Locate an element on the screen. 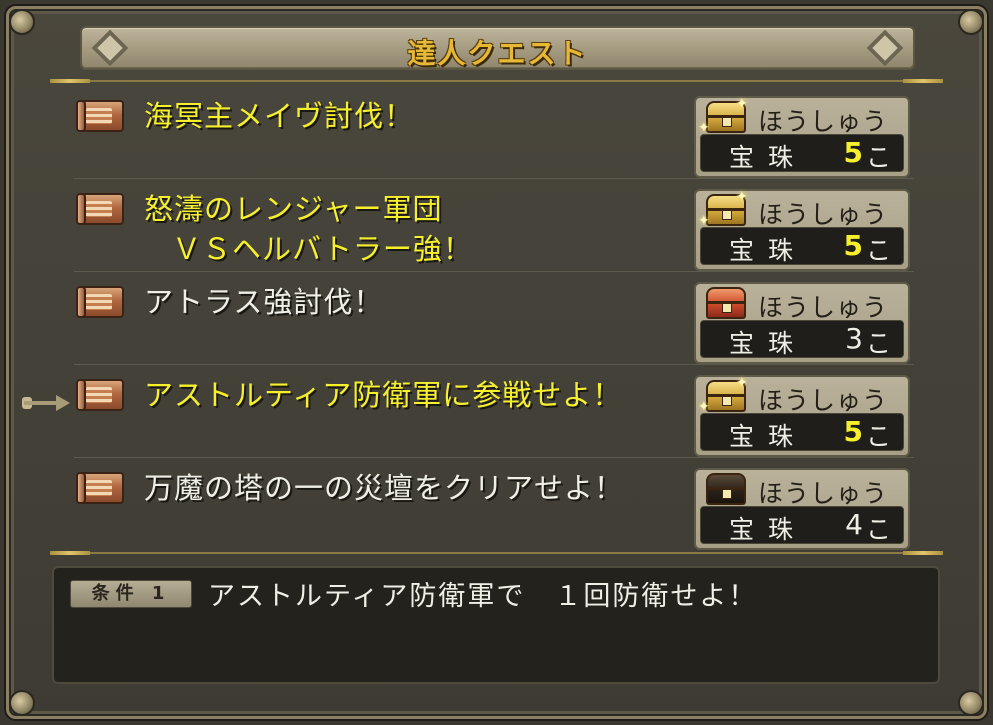  condition-badge: 条件 1 is located at coordinates (131, 594).